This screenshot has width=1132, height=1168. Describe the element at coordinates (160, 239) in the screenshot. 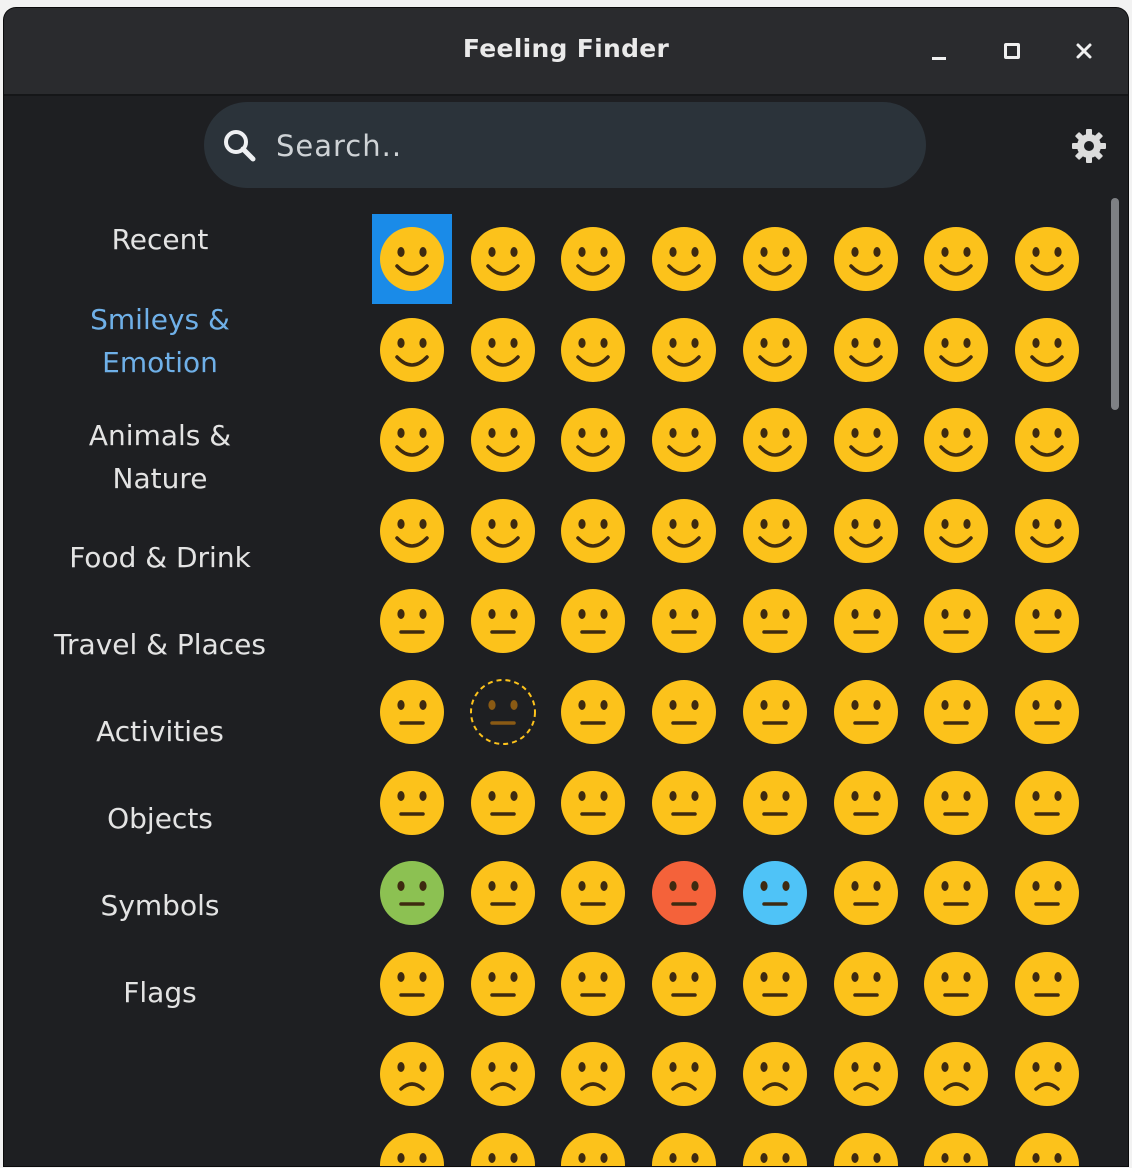

I see `category-recent: Recent` at that location.